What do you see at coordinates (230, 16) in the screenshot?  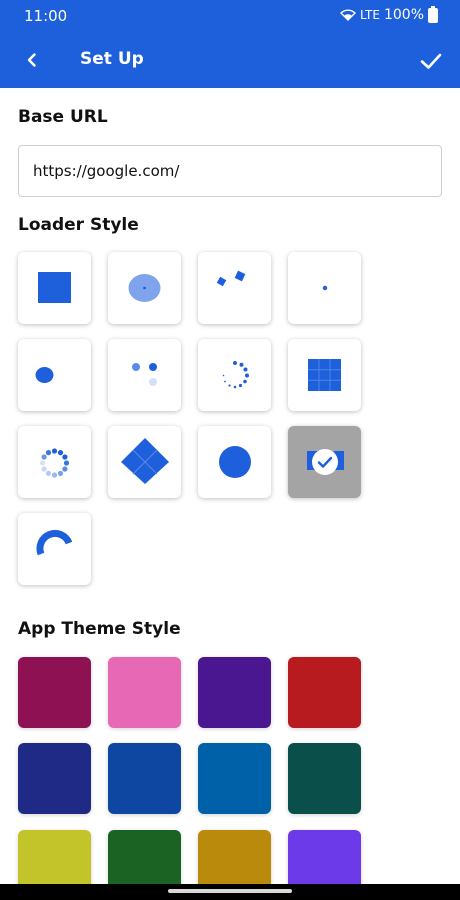 I see `status-bar: 11:00 LTE 100%` at bounding box center [230, 16].